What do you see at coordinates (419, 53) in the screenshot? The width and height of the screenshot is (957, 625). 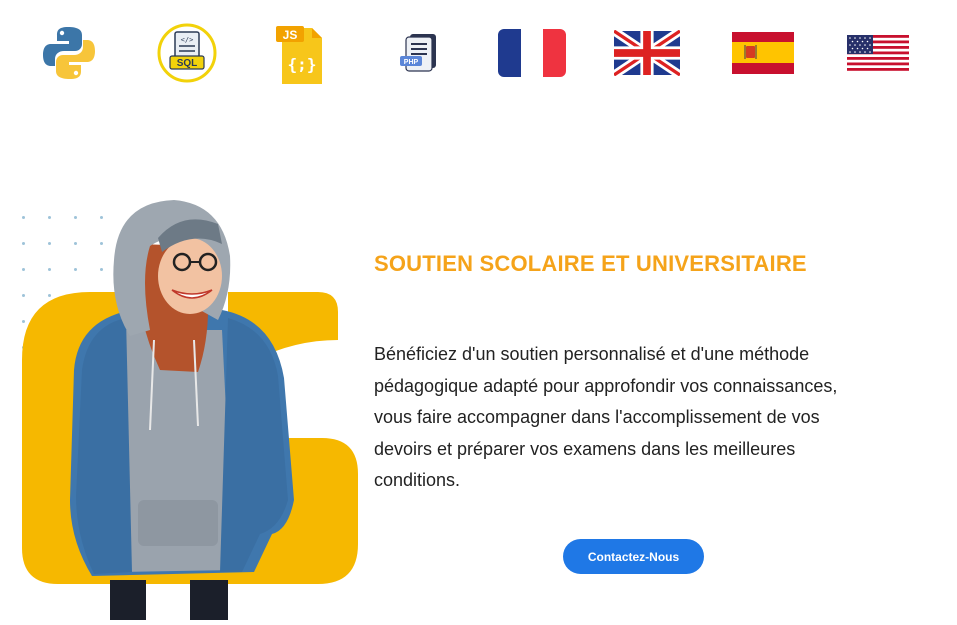 I see `php-icon: PHP` at bounding box center [419, 53].